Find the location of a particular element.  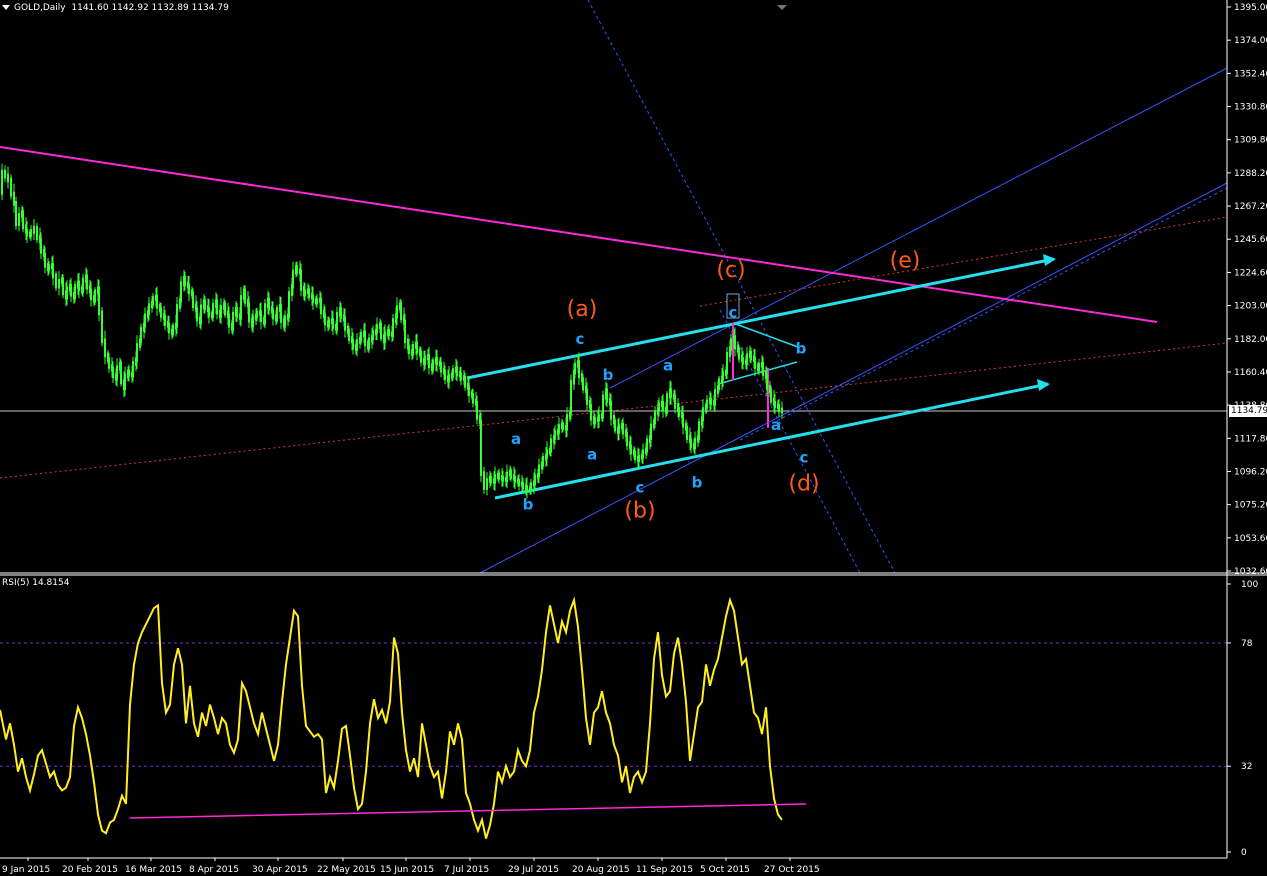

arrow-head-upper-icon is located at coordinates (1049, 260).